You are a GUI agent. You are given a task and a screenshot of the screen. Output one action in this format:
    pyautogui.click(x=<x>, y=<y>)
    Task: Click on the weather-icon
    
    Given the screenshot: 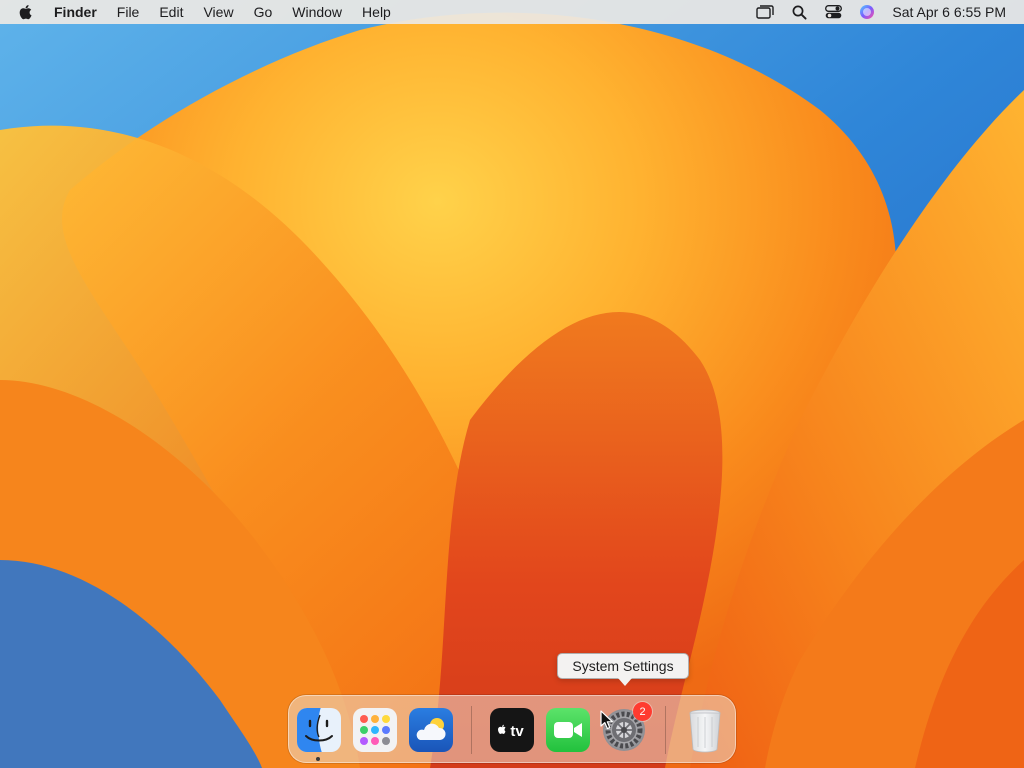 What is the action you would take?
    pyautogui.click(x=431, y=730)
    